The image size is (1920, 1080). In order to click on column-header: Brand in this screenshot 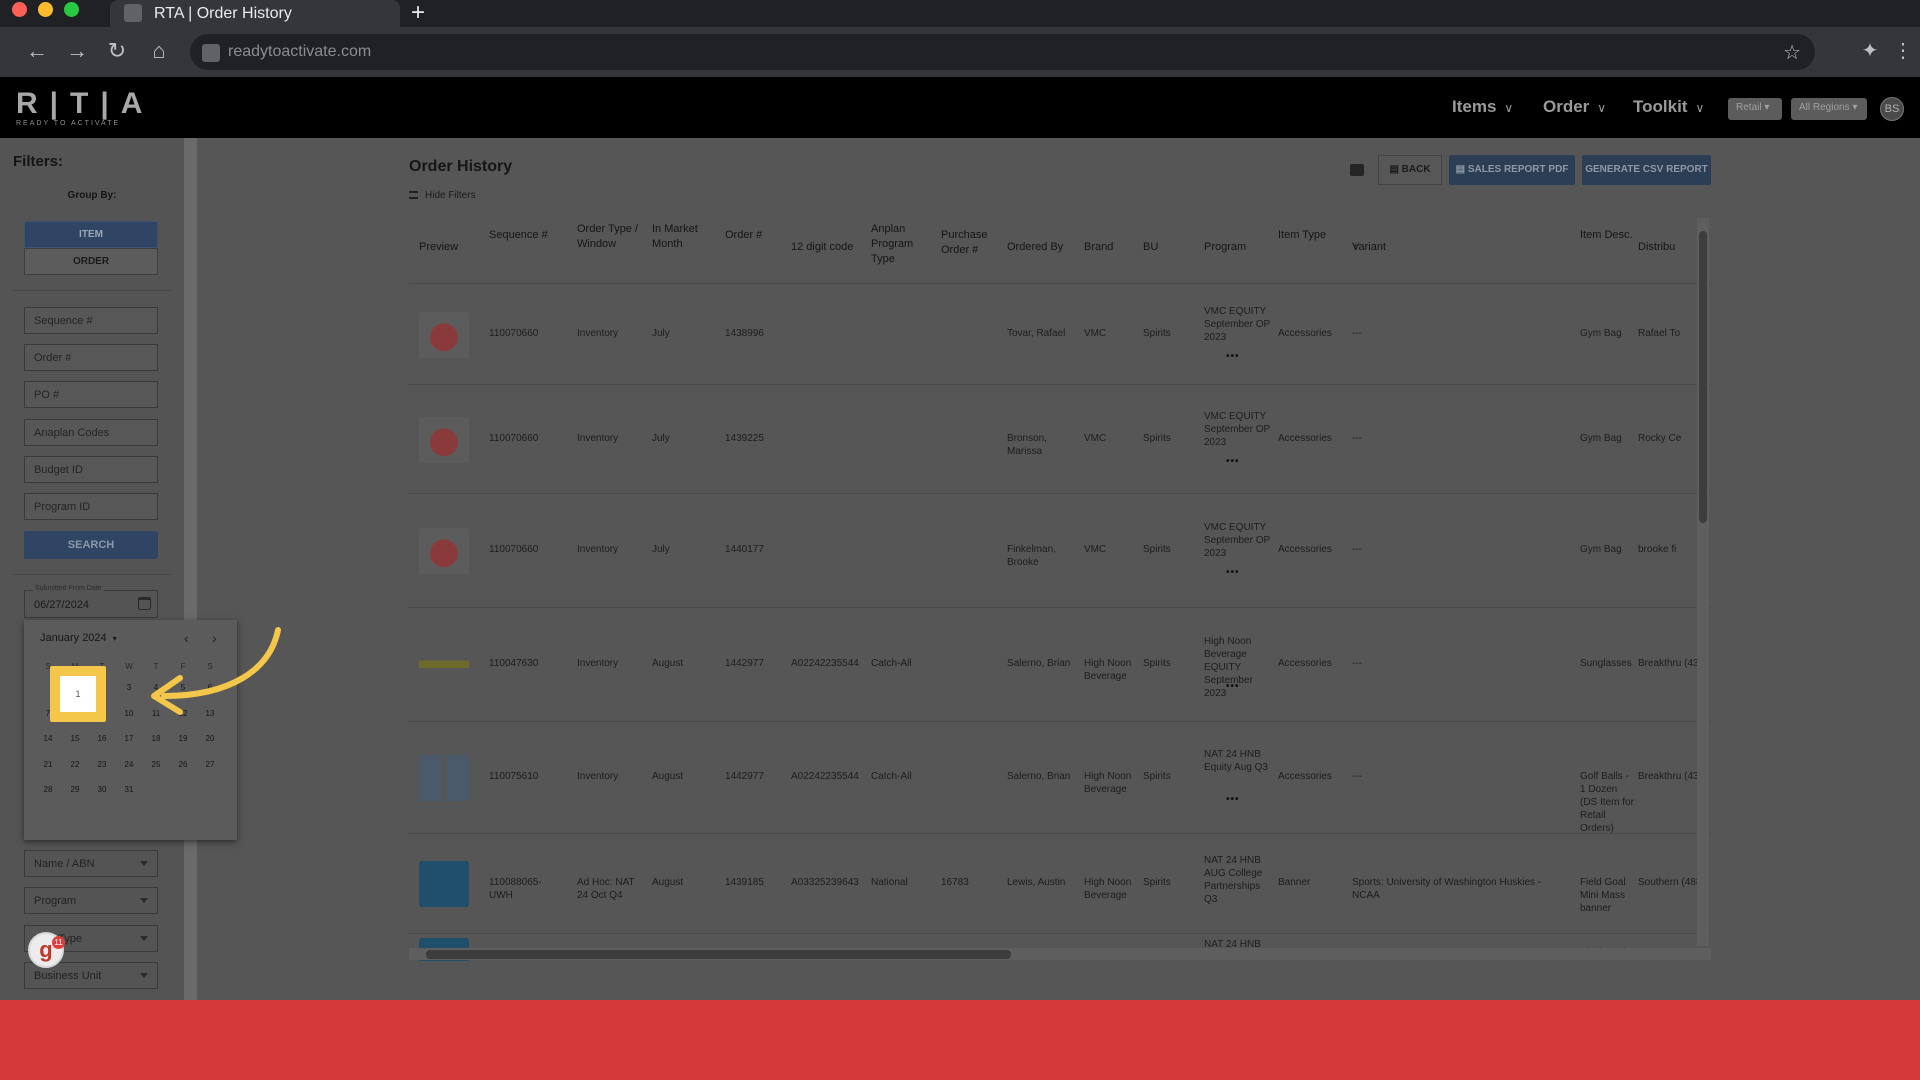, I will do `click(1111, 247)`.